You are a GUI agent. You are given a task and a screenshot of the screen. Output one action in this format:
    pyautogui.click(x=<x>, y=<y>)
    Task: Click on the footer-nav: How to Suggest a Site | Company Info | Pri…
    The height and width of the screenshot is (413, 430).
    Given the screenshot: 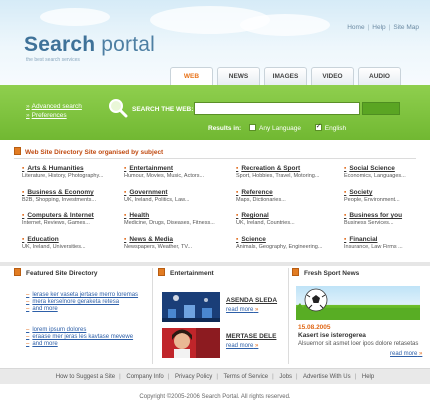 What is the action you would take?
    pyautogui.click(x=215, y=376)
    